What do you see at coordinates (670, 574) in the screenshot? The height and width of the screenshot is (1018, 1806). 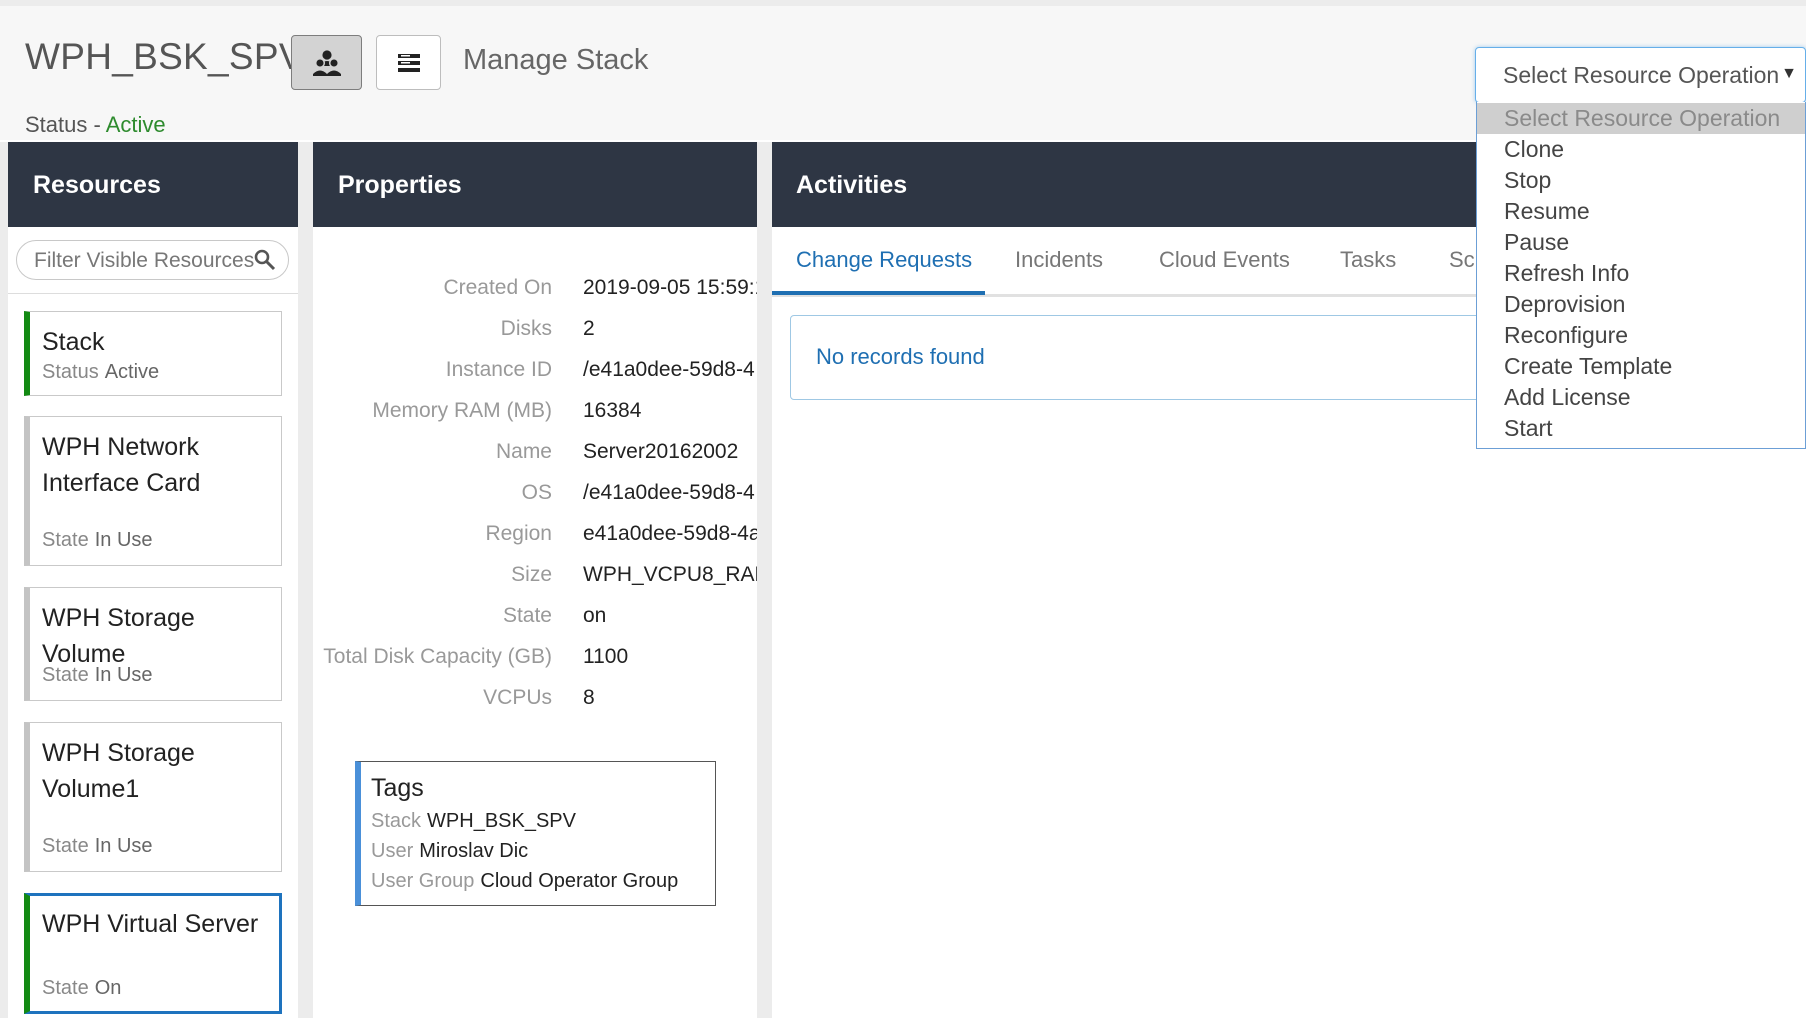 I see `property-value: WPH_VCPU8_RAM` at bounding box center [670, 574].